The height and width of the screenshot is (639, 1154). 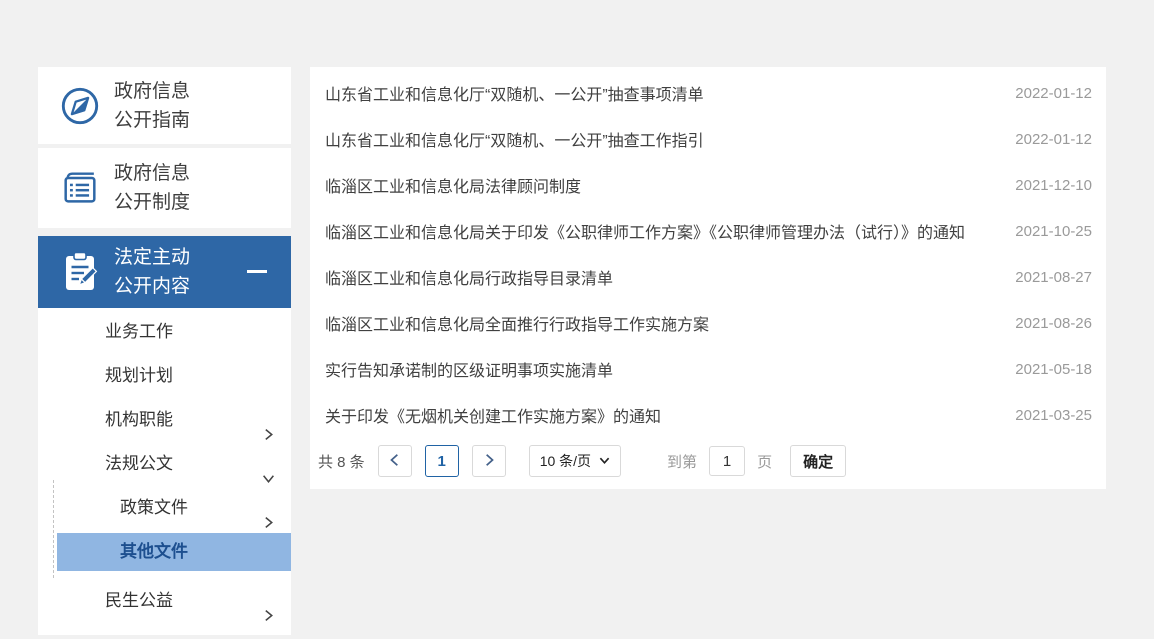 What do you see at coordinates (139, 600) in the screenshot?
I see `menu-label: 民生公益` at bounding box center [139, 600].